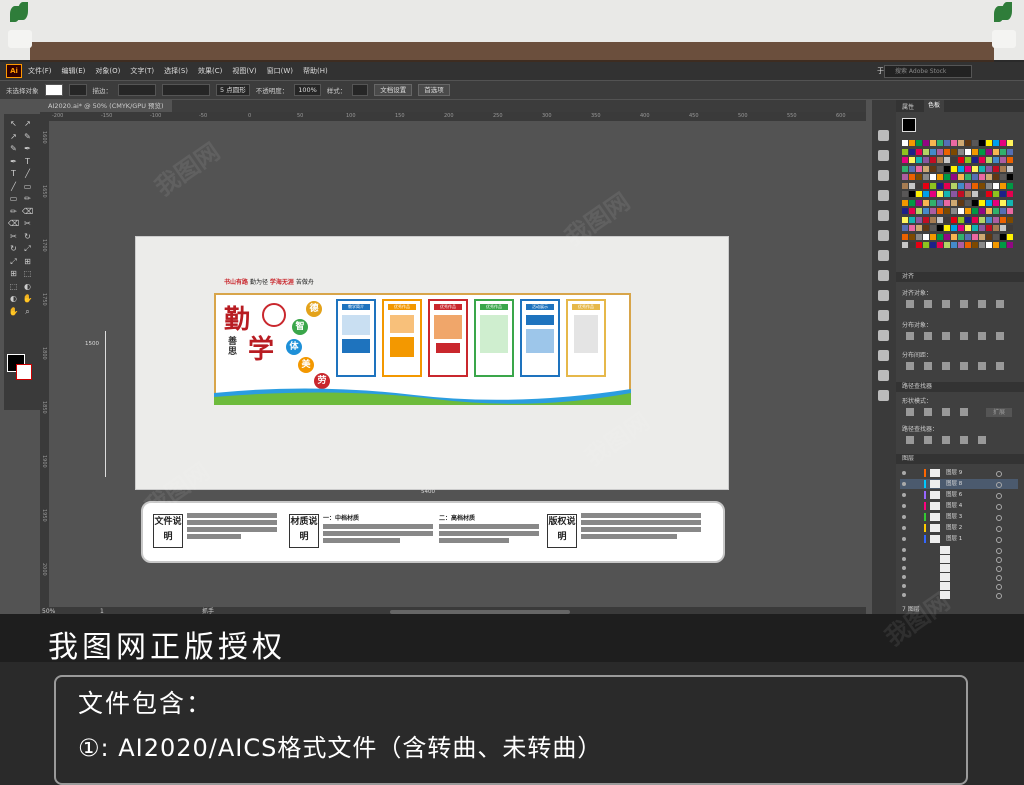  I want to click on eraser-tool-icon: ⌫, so click(13, 223).